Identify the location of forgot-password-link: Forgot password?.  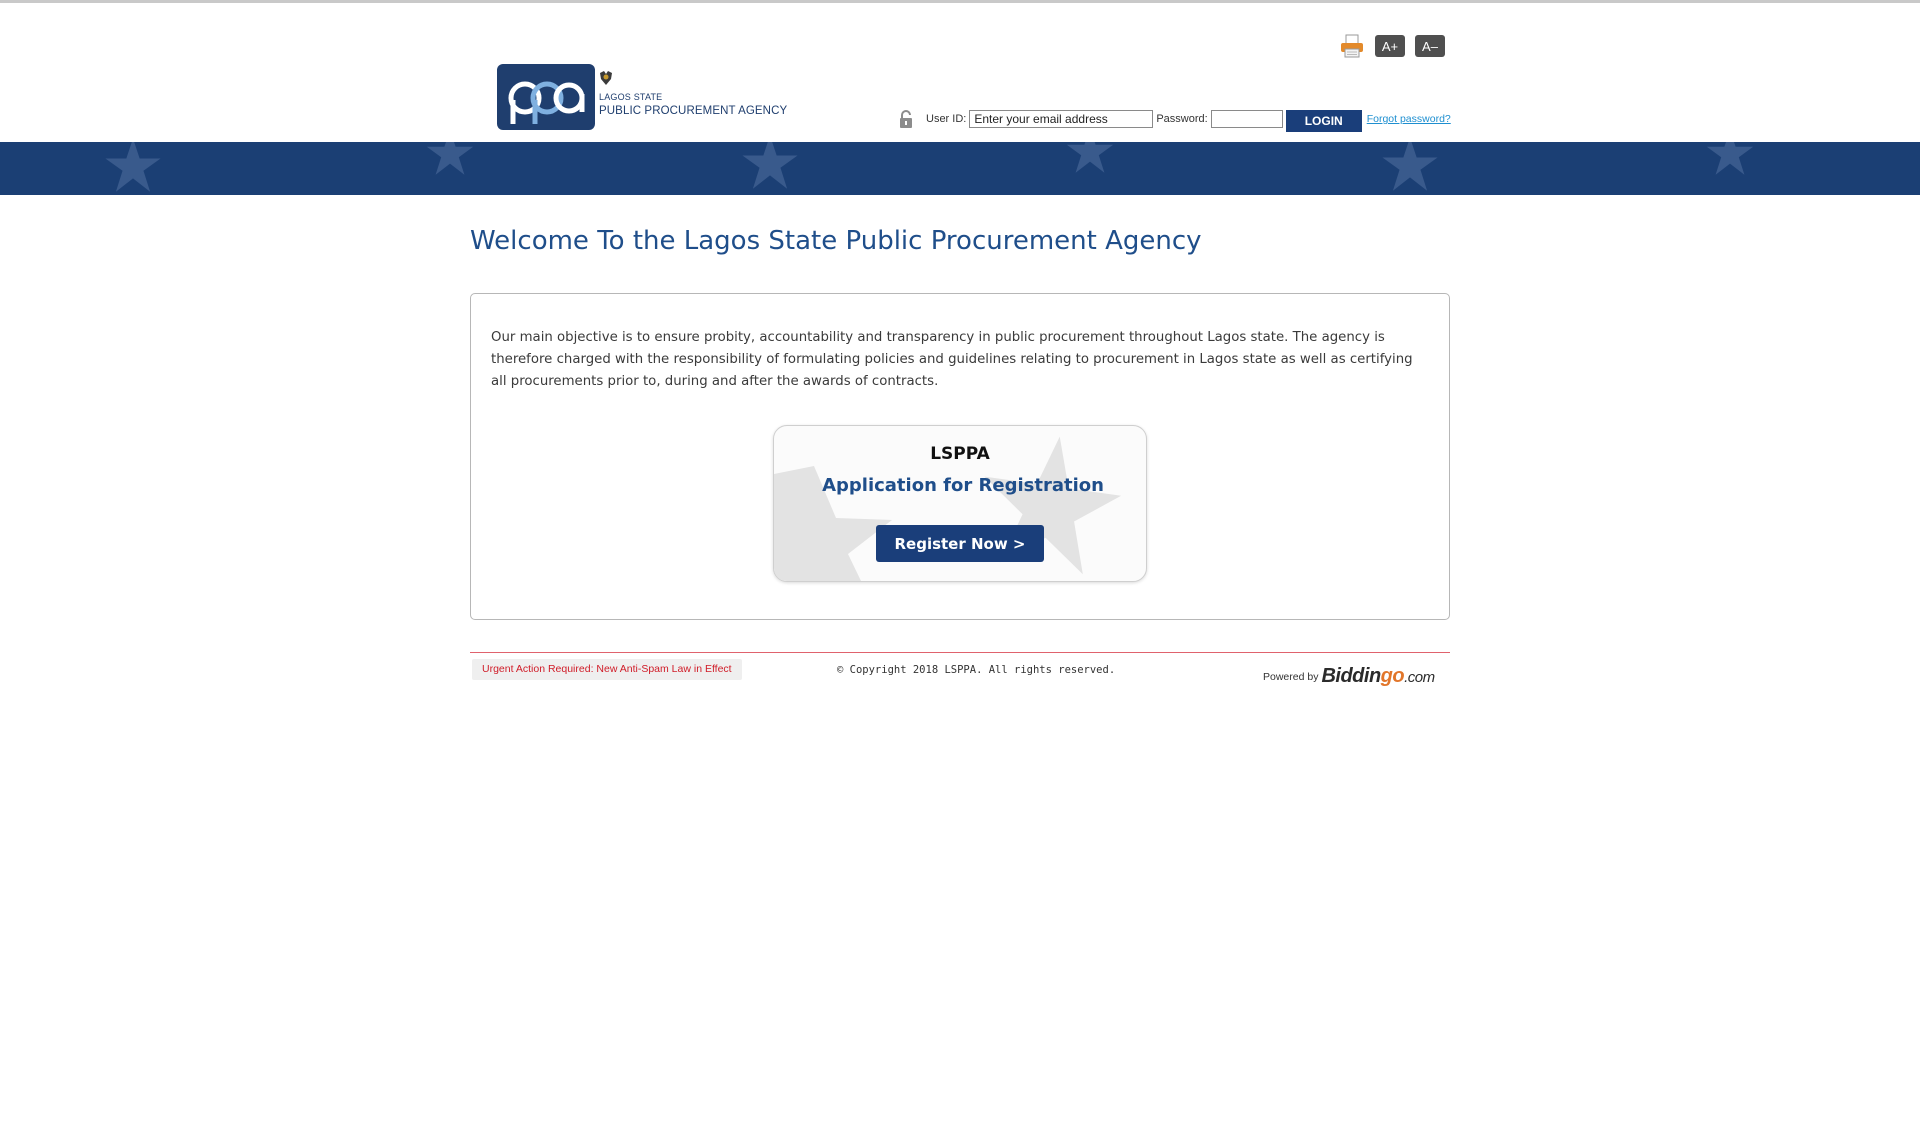
(1409, 119).